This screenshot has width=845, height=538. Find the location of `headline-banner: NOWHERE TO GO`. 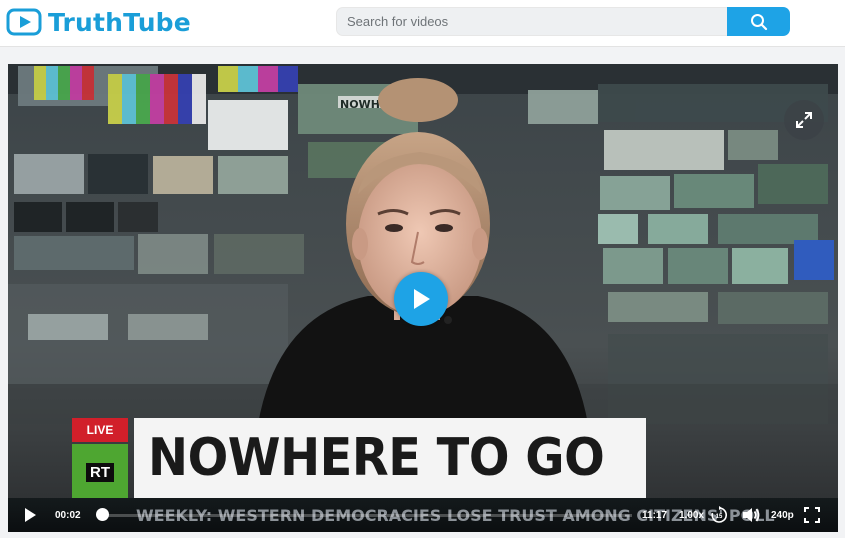

headline-banner: NOWHERE TO GO is located at coordinates (390, 458).